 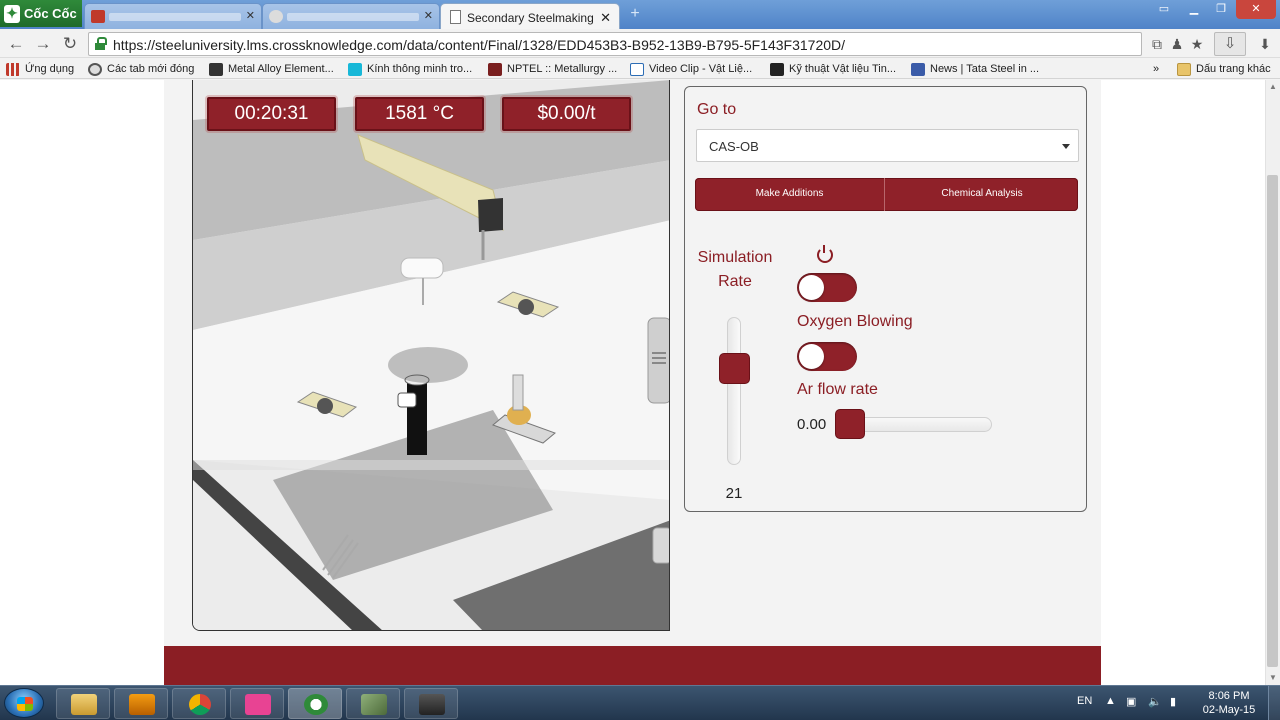 What do you see at coordinates (734, 391) in the screenshot?
I see `simulation-rate-slider-track` at bounding box center [734, 391].